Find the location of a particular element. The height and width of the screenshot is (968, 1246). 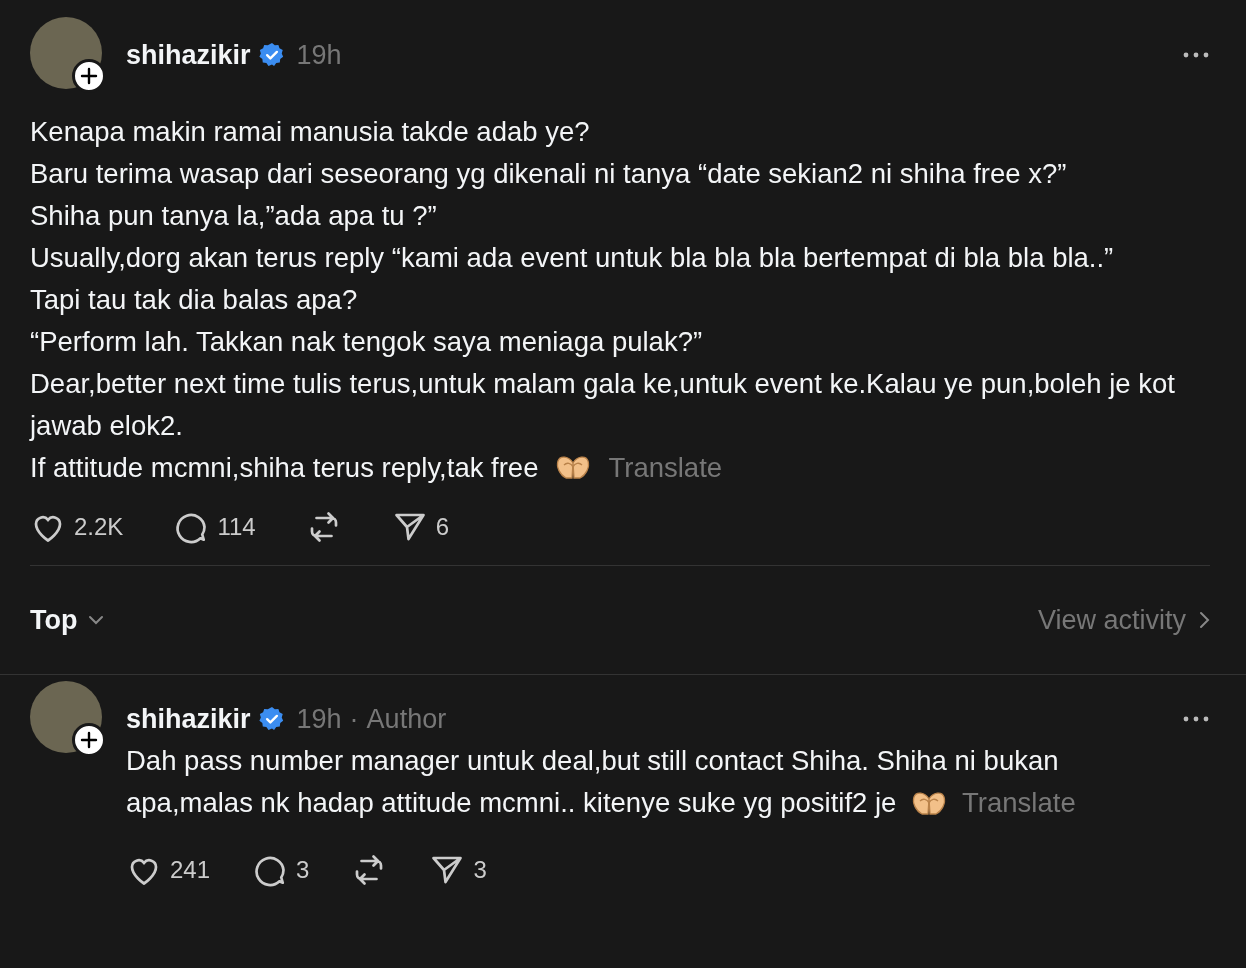

post-text-line: Dear,better next time tulis terus,untuk malam gala ke,untuk event ke.Kalau ye pun,boleh je kot jawab elok2. is located at coordinates (603, 405).